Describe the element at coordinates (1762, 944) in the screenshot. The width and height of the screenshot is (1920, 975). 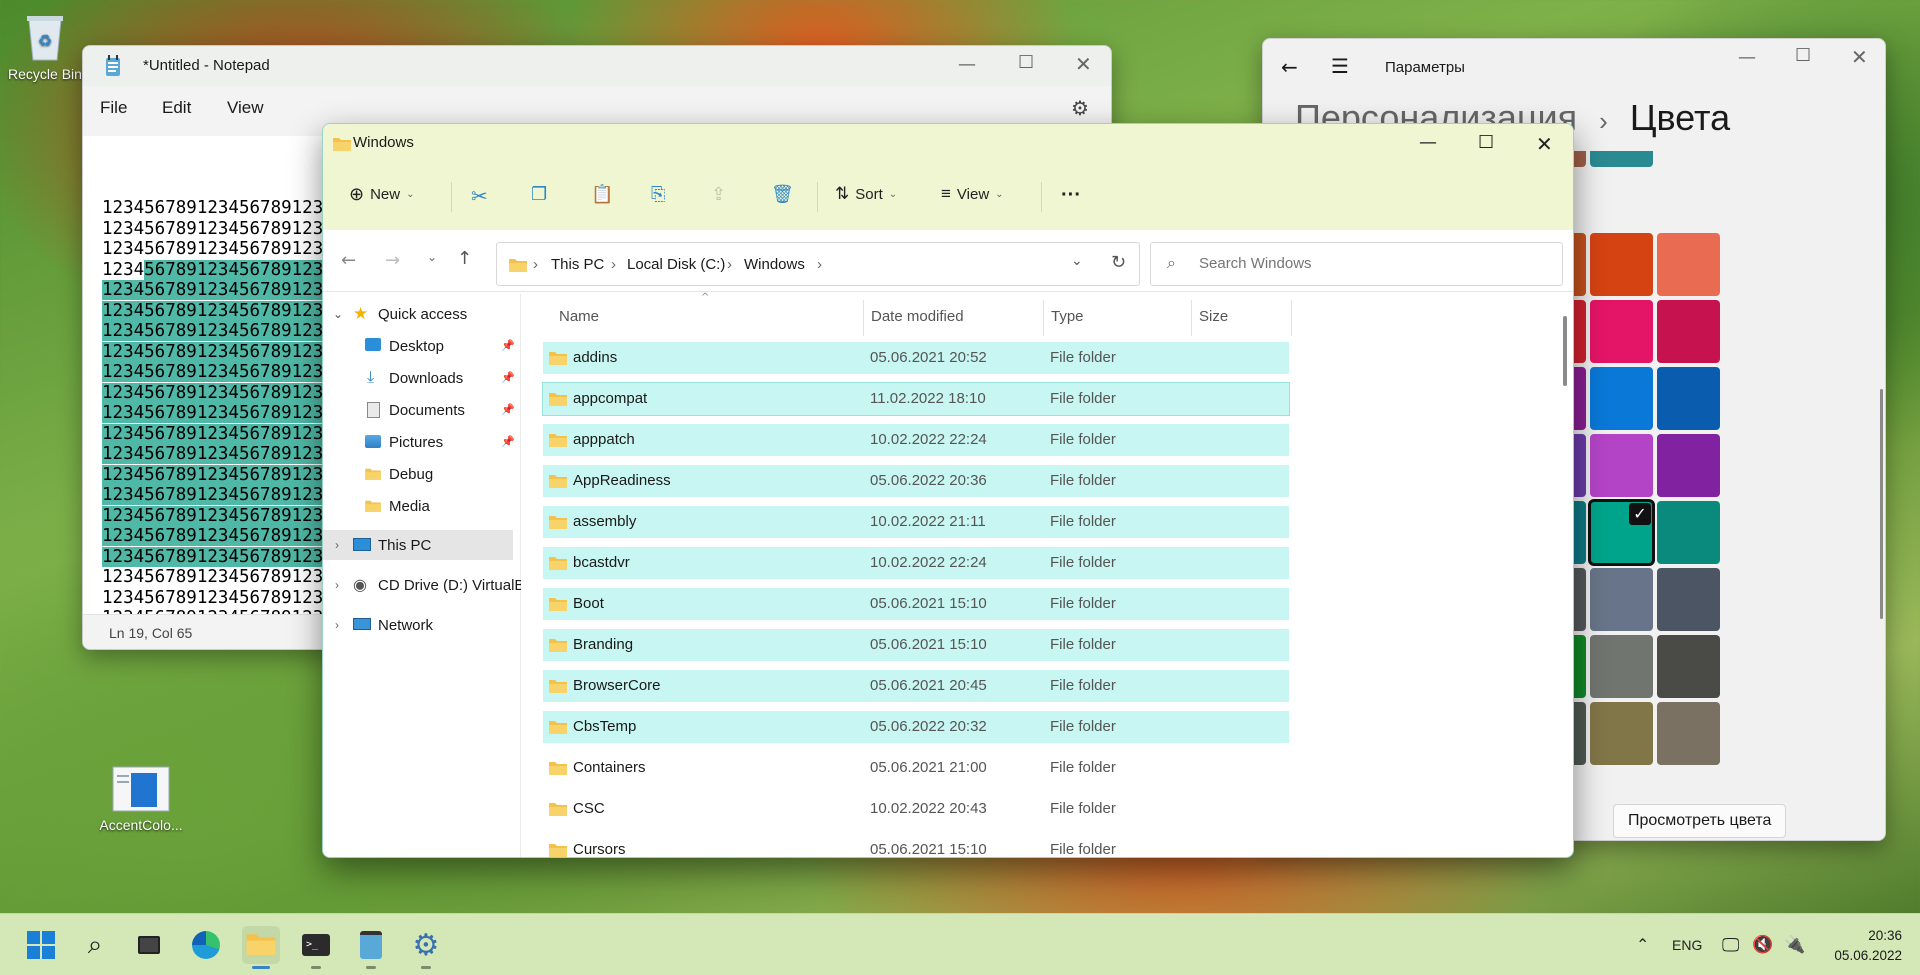
I see `volume-muted-icon: 🔇` at that location.